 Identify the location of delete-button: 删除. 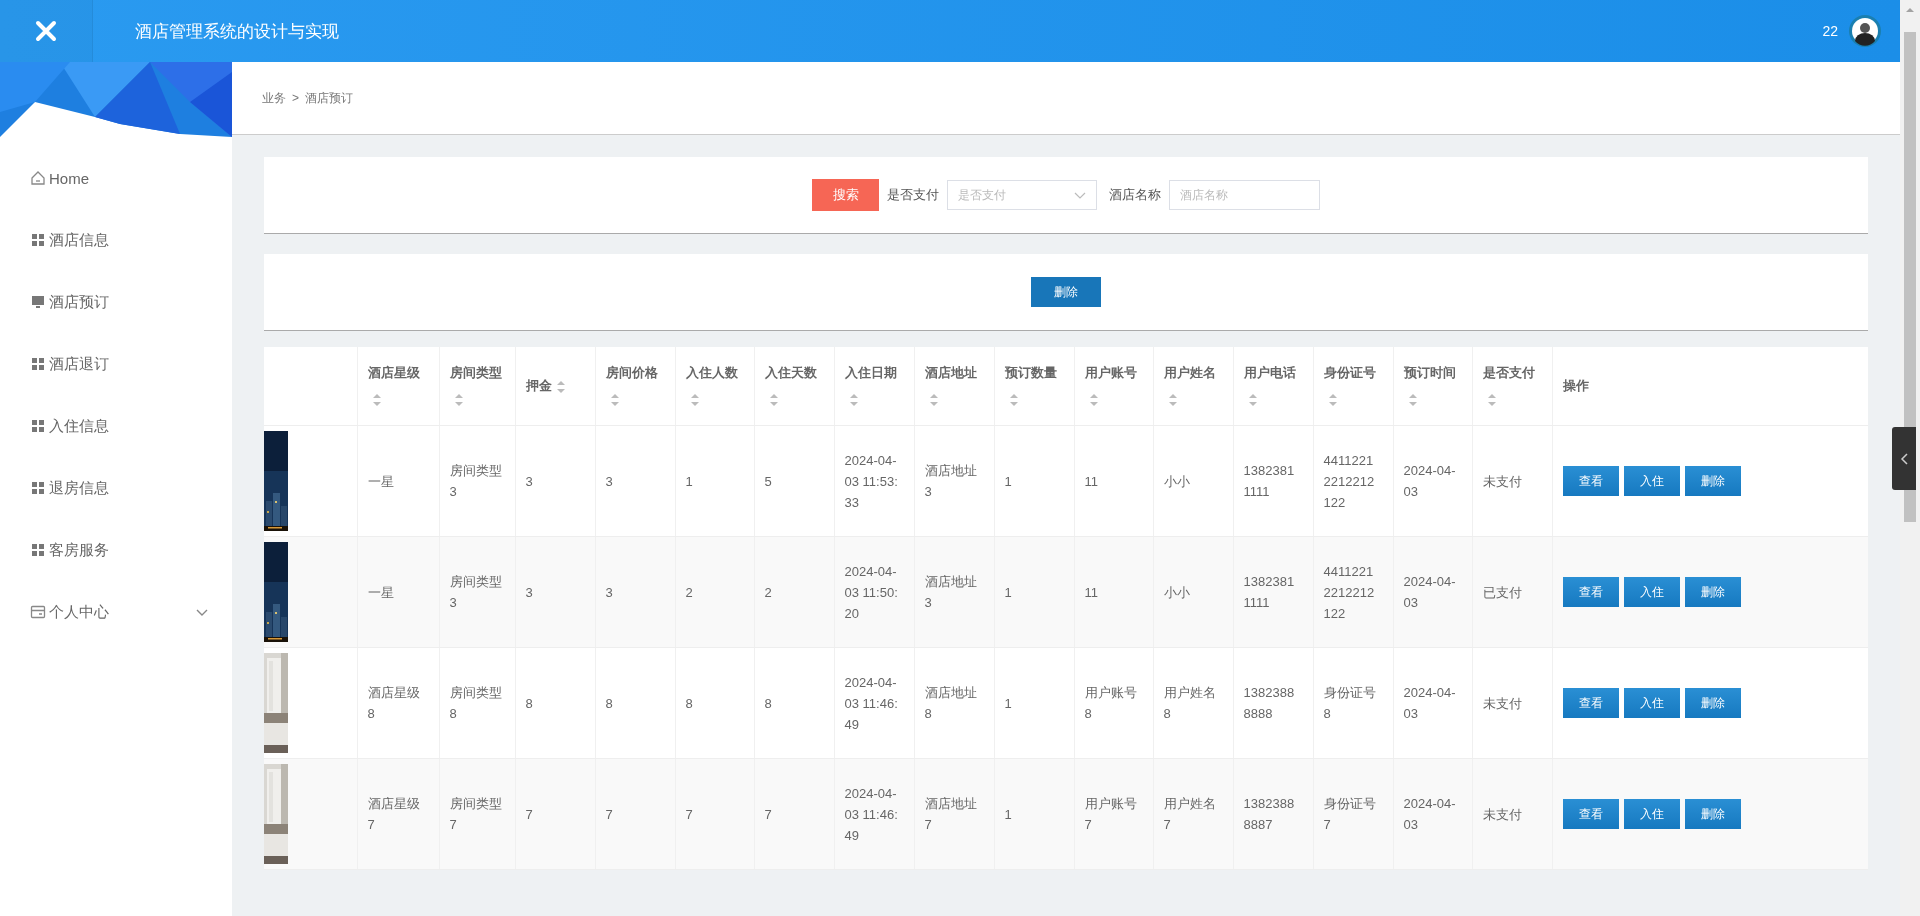
(1066, 292).